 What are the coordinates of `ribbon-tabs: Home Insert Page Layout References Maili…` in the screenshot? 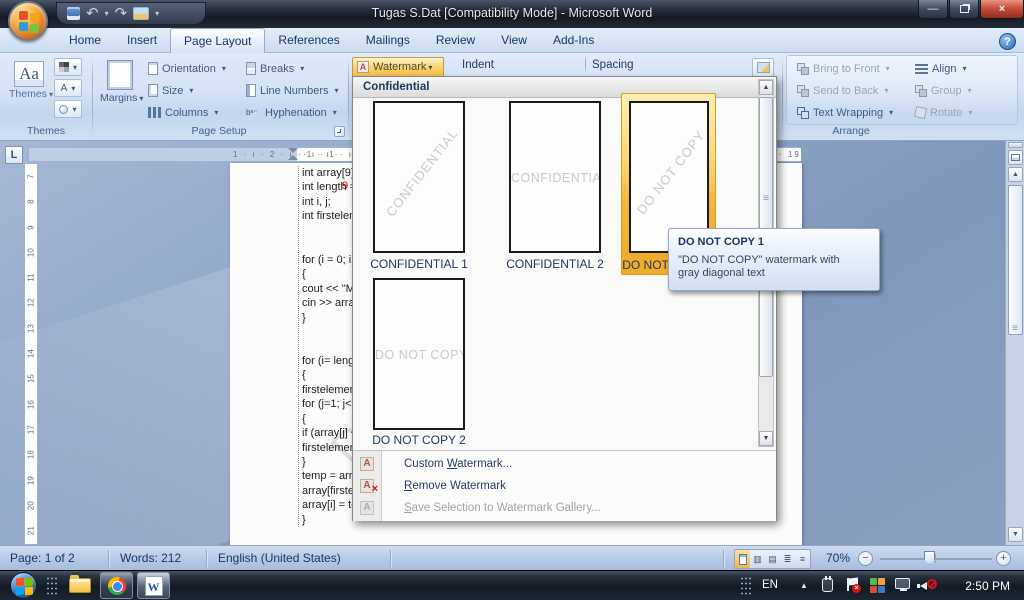 It's located at (331, 40).